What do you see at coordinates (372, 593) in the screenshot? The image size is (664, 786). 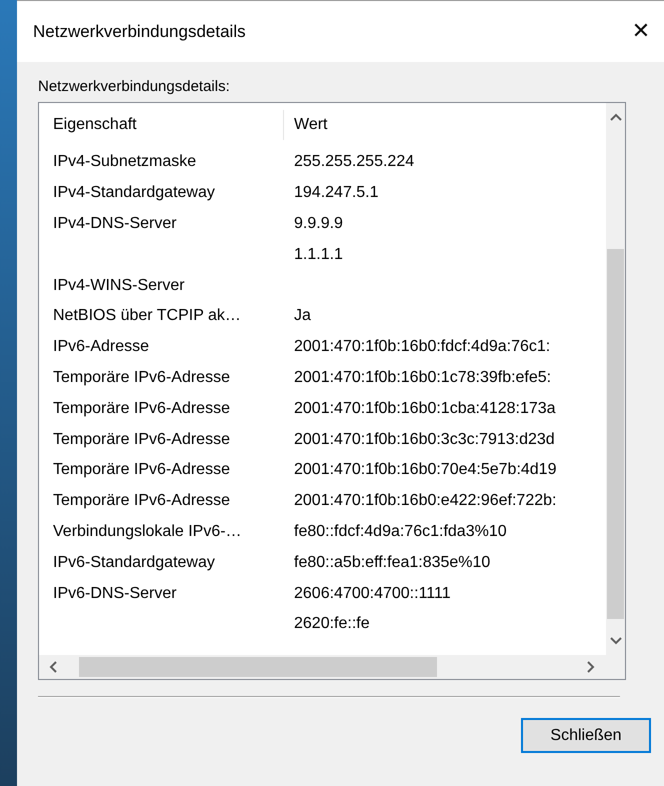 I see `value-cell: 2606:4700:4700::1111` at bounding box center [372, 593].